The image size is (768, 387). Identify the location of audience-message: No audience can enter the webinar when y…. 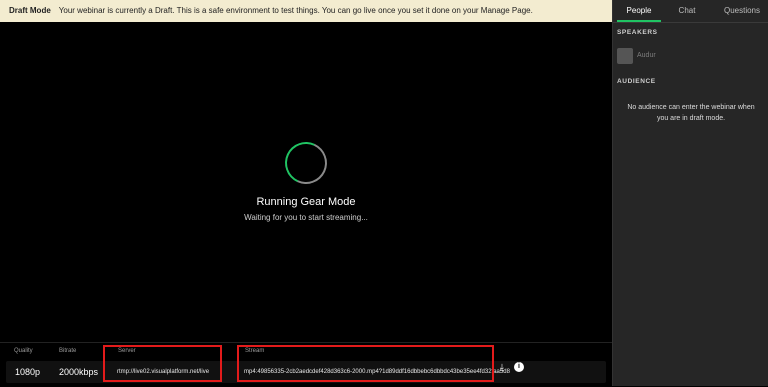
(691, 113).